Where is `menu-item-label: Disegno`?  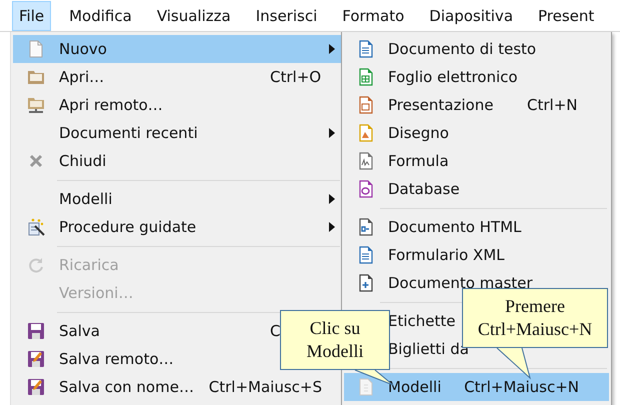
menu-item-label: Disegno is located at coordinates (418, 133).